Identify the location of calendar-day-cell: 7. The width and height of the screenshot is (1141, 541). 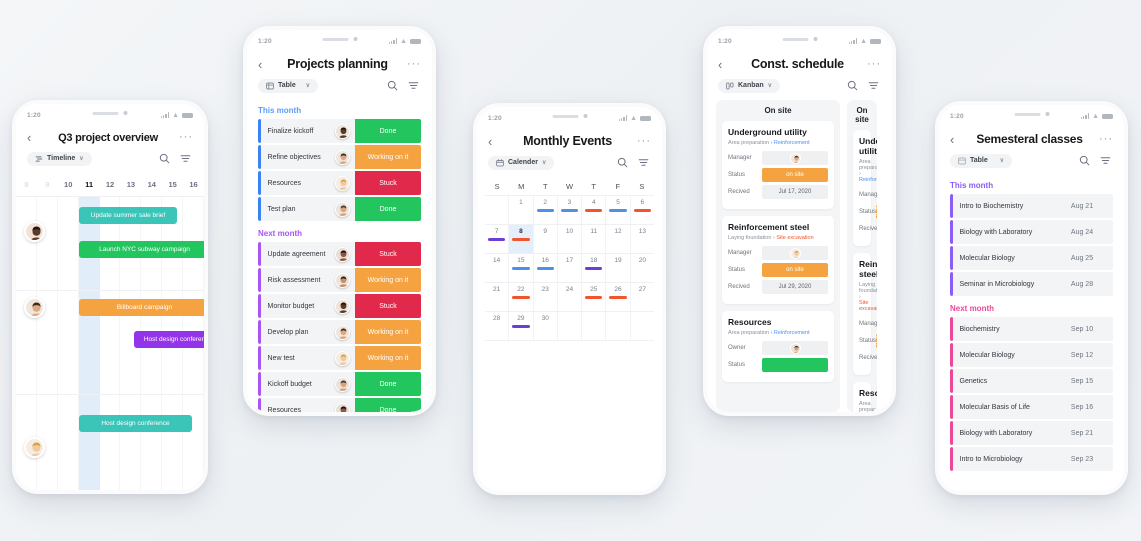
(497, 239).